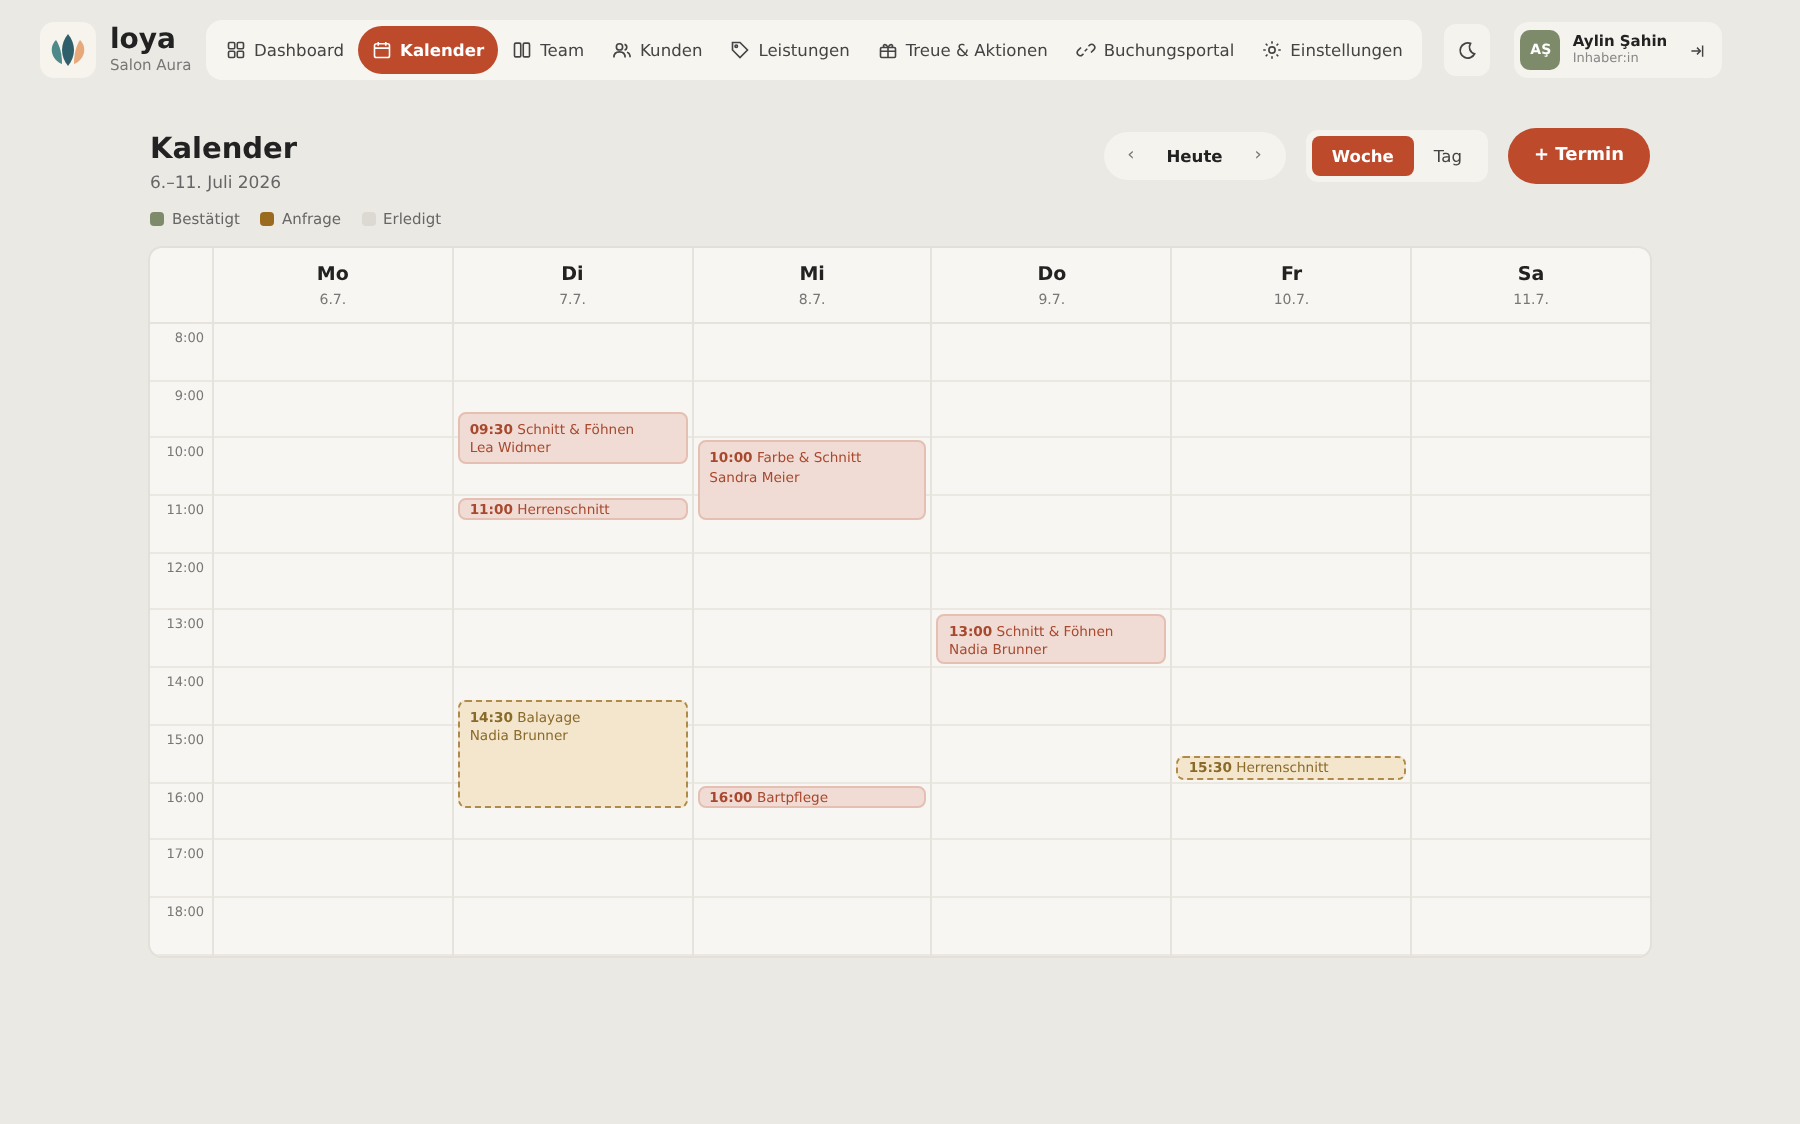 This screenshot has width=1800, height=1124. I want to click on calendar-icon, so click(382, 50).